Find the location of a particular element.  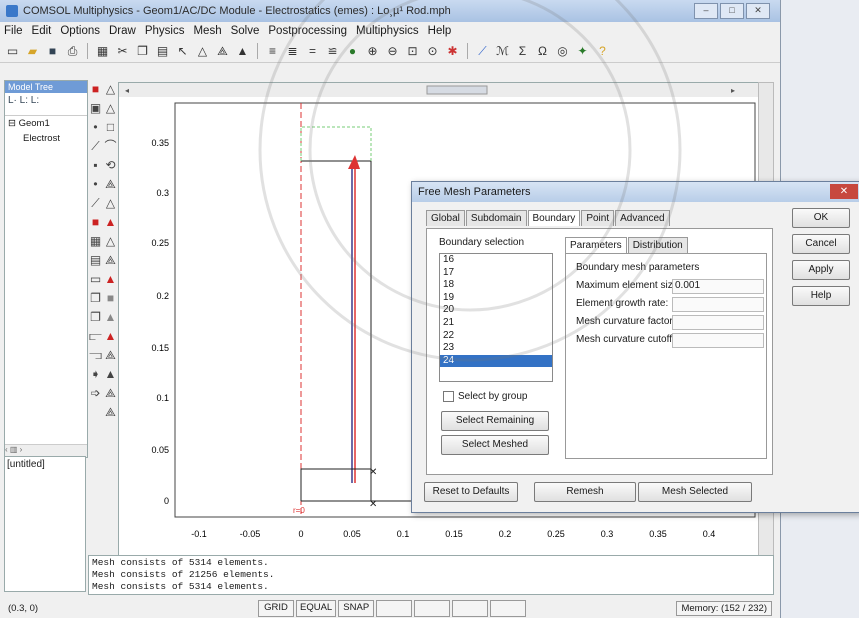

draw-rect-icon: ▣ is located at coordinates (95, 108).